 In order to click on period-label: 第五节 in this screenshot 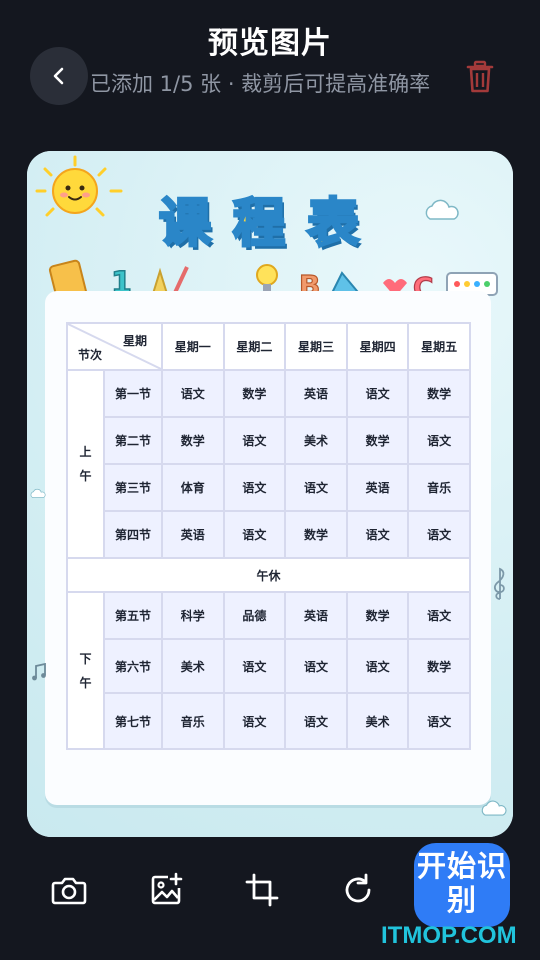, I will do `click(133, 615)`.